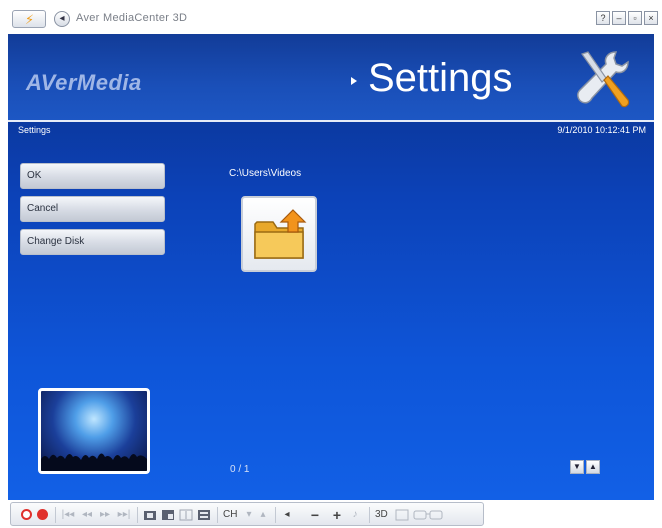 The image size is (662, 528). What do you see at coordinates (92, 209) in the screenshot?
I see `cancel-button: Cancel` at bounding box center [92, 209].